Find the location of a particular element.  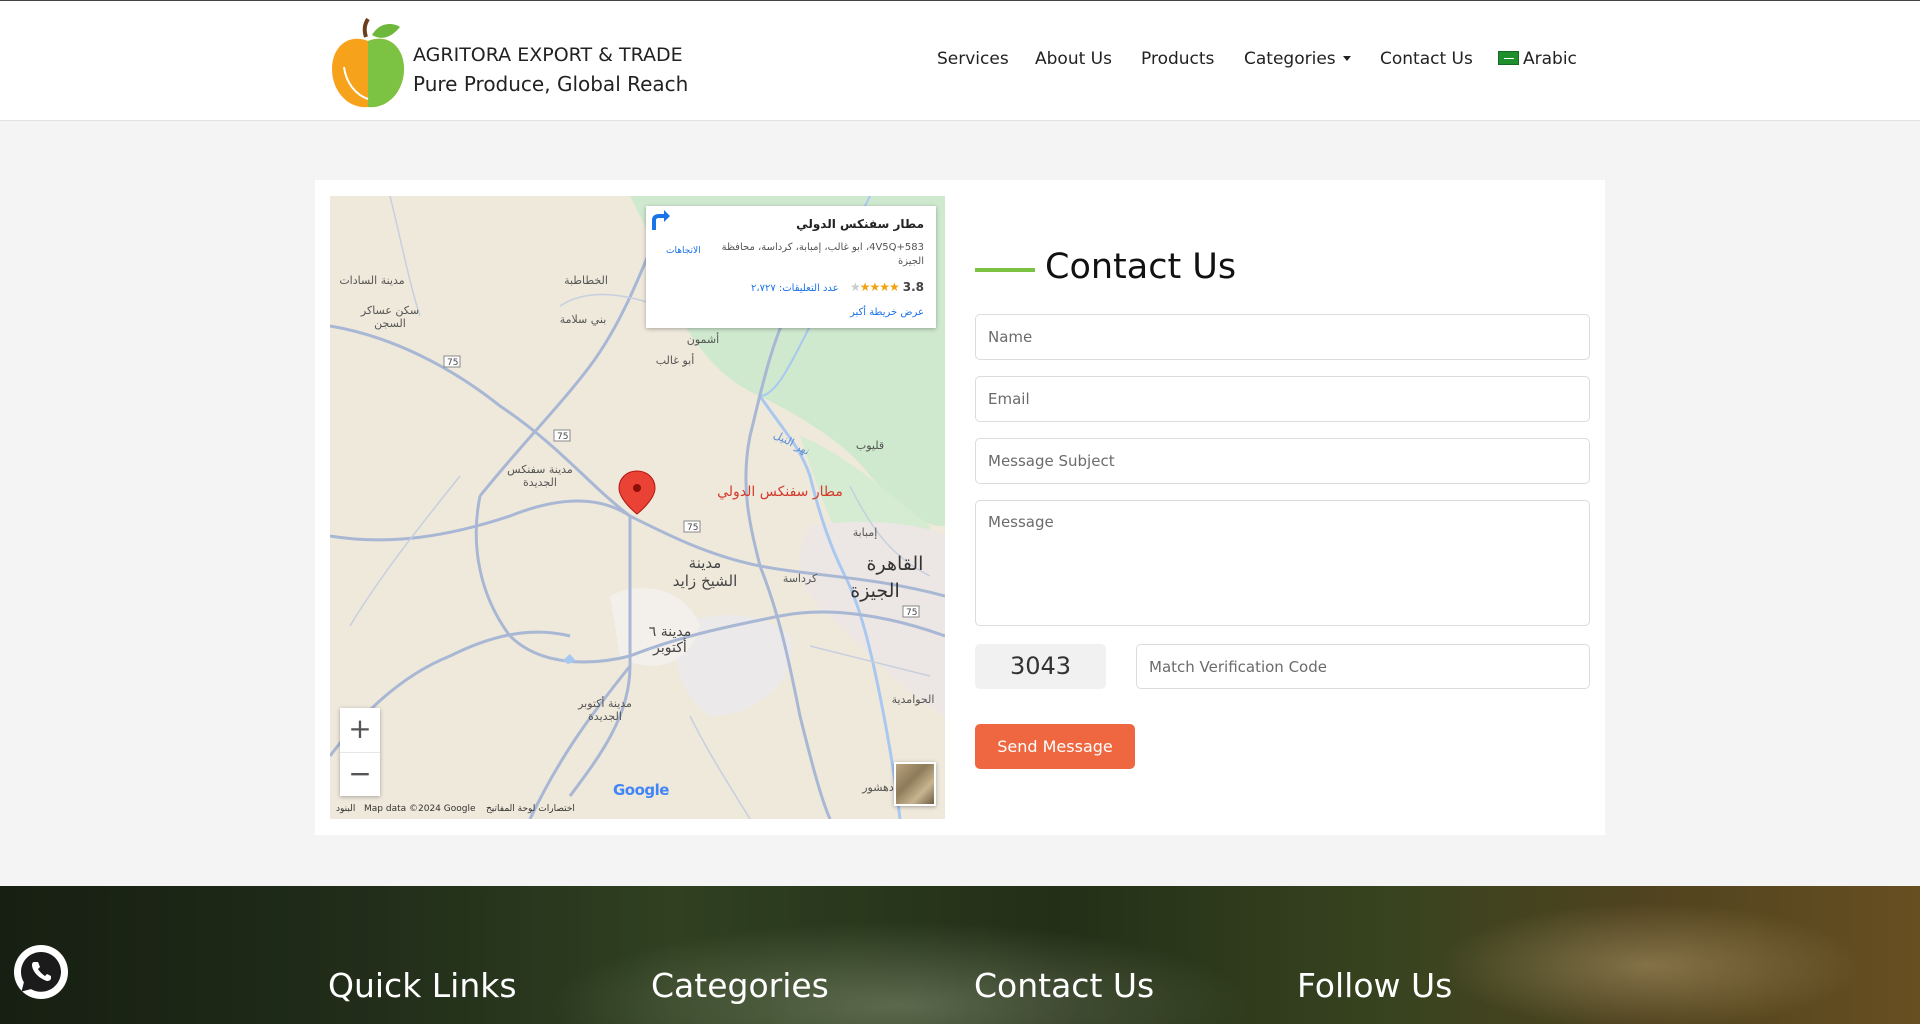

whatsapp-button is located at coordinates (41, 972).